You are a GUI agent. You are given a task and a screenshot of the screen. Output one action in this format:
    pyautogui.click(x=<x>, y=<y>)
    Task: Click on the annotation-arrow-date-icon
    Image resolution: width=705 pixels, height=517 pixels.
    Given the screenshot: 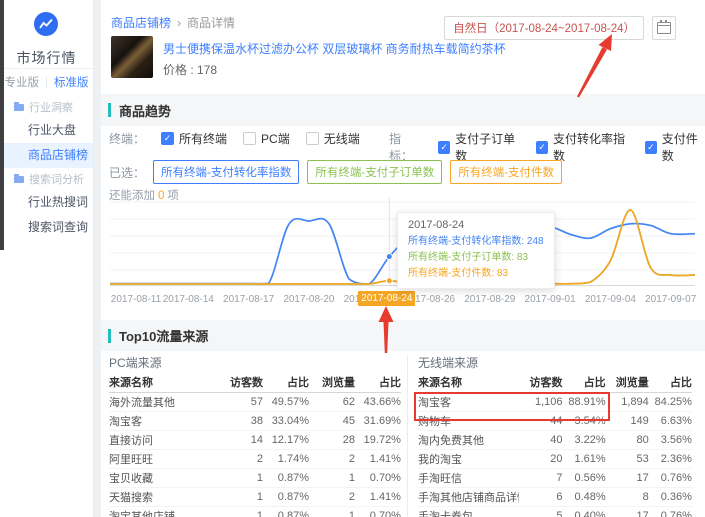 What is the action you would take?
    pyautogui.click(x=594, y=66)
    